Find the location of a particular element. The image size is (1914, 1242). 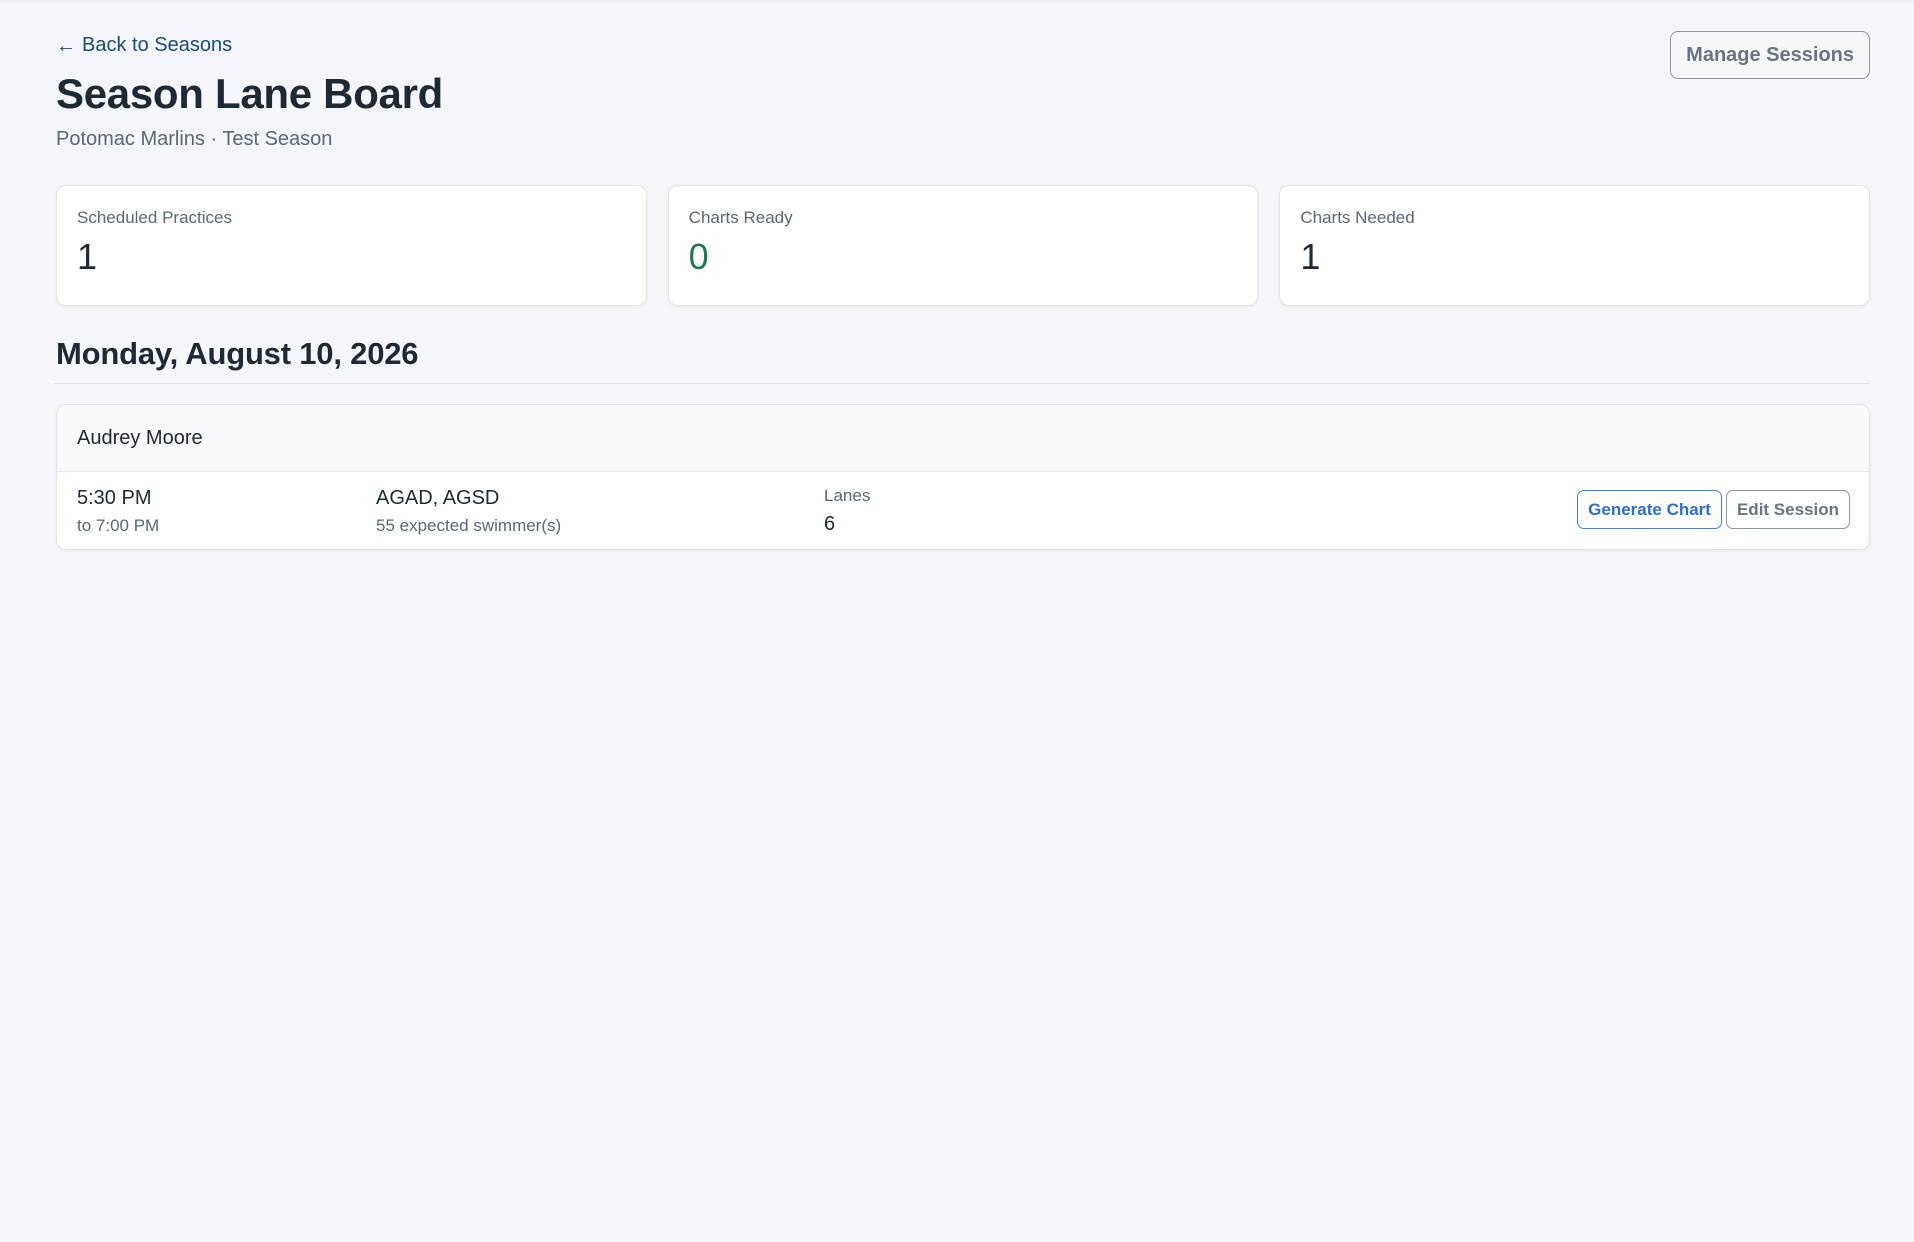

back-to-seasons-link: ← Back to Seasons is located at coordinates (144, 45).